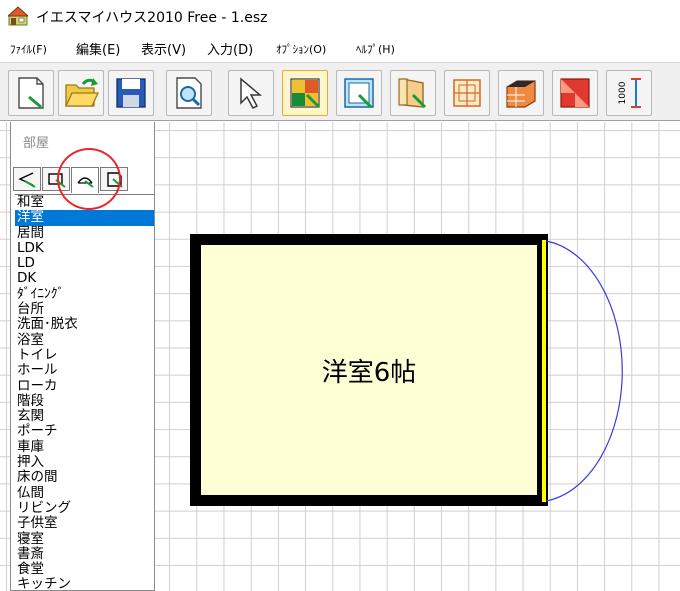 The width and height of the screenshot is (680, 591). I want to click on room-tool-button, so click(305, 93).